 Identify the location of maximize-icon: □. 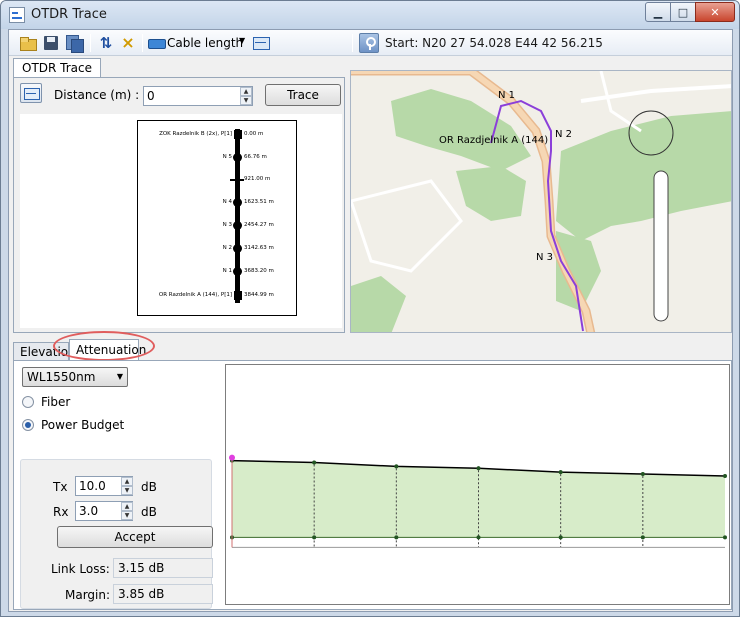
(683, 12).